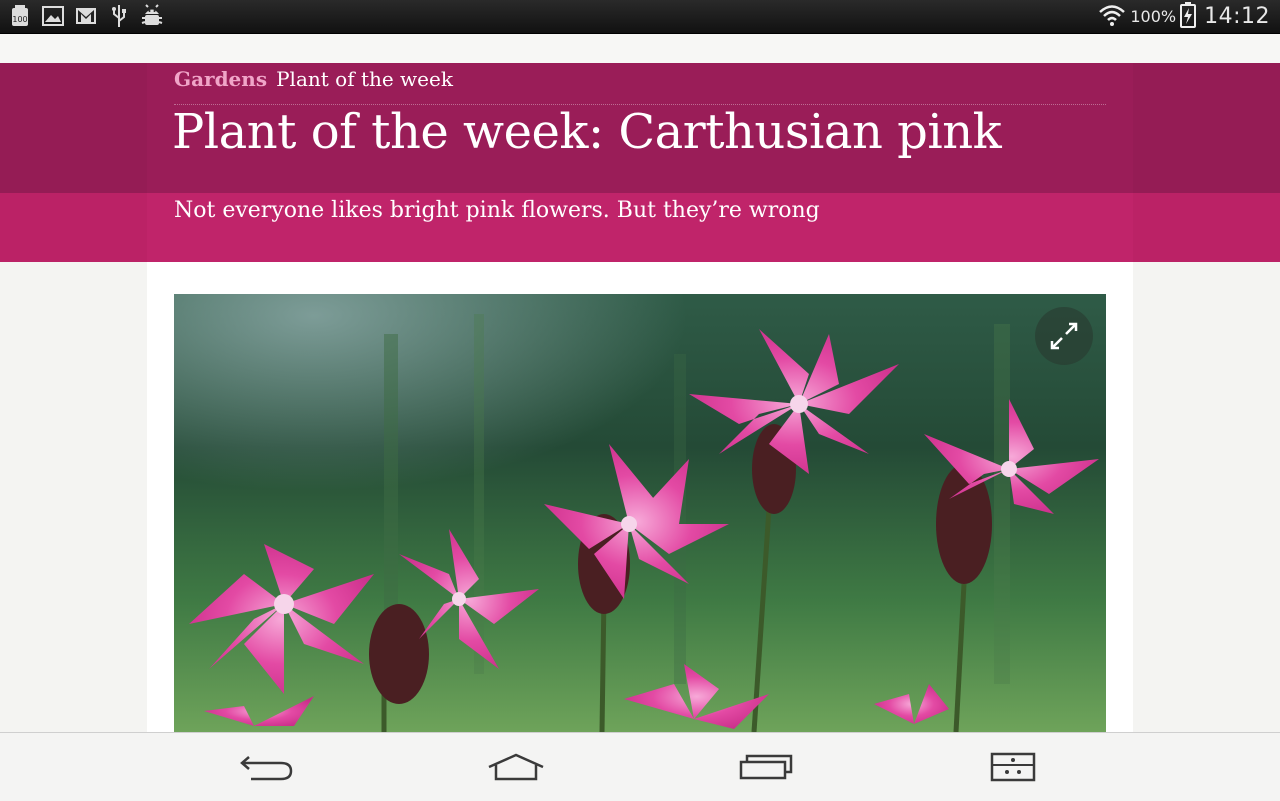 This screenshot has height=801, width=1280. I want to click on recent-apps-icon, so click(766, 767).